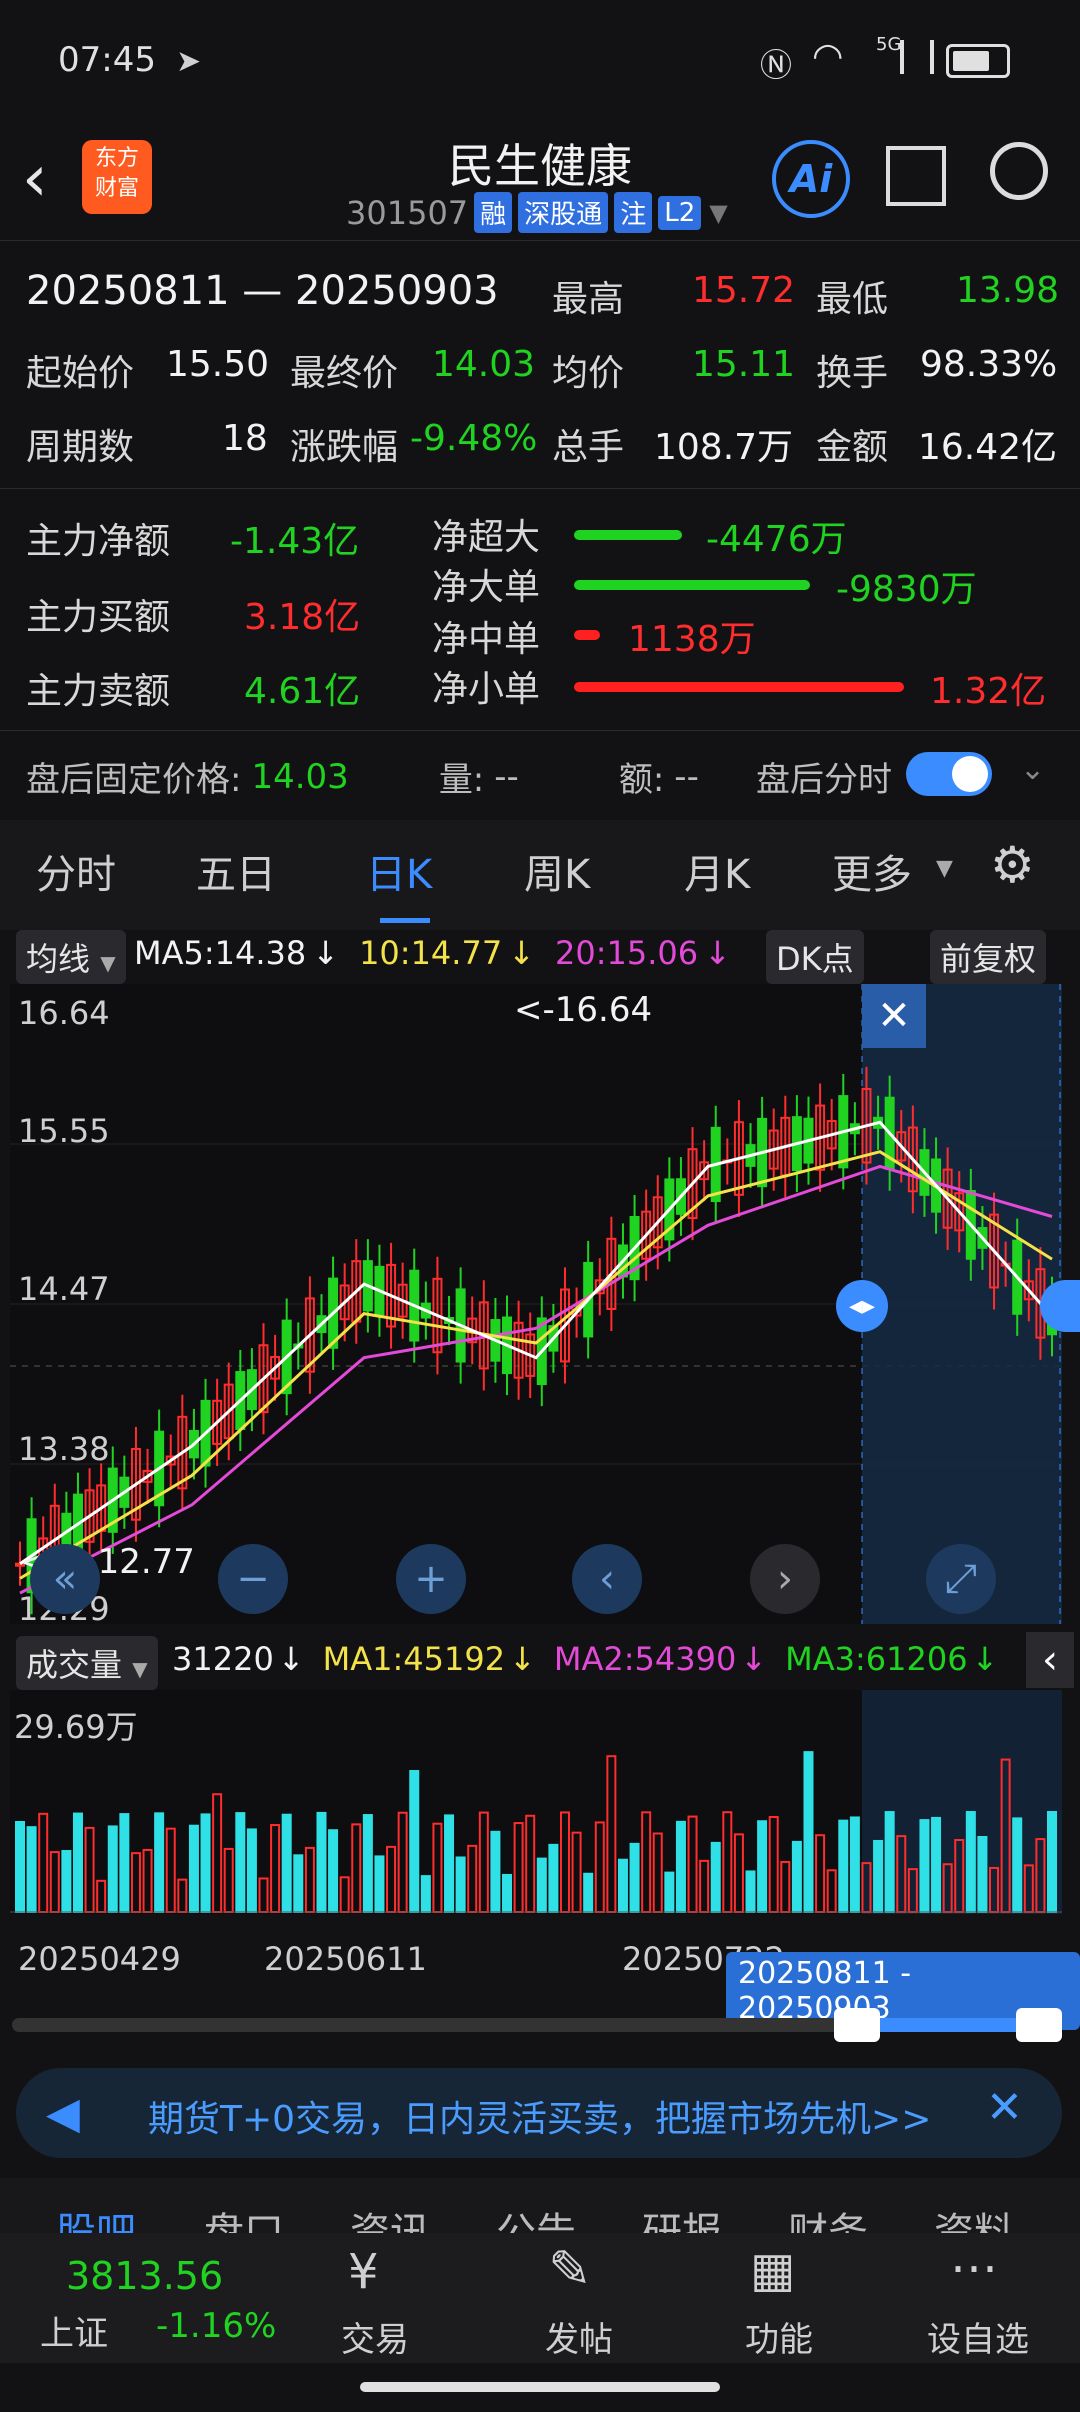 This screenshot has height=2412, width=1080. I want to click on tab-active-indicator, so click(405, 920).